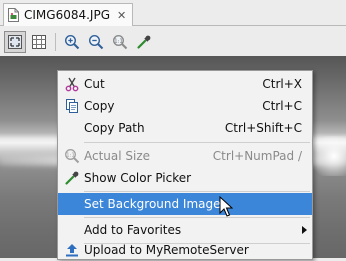  I want to click on menu-item-label: Copy, so click(99, 106).